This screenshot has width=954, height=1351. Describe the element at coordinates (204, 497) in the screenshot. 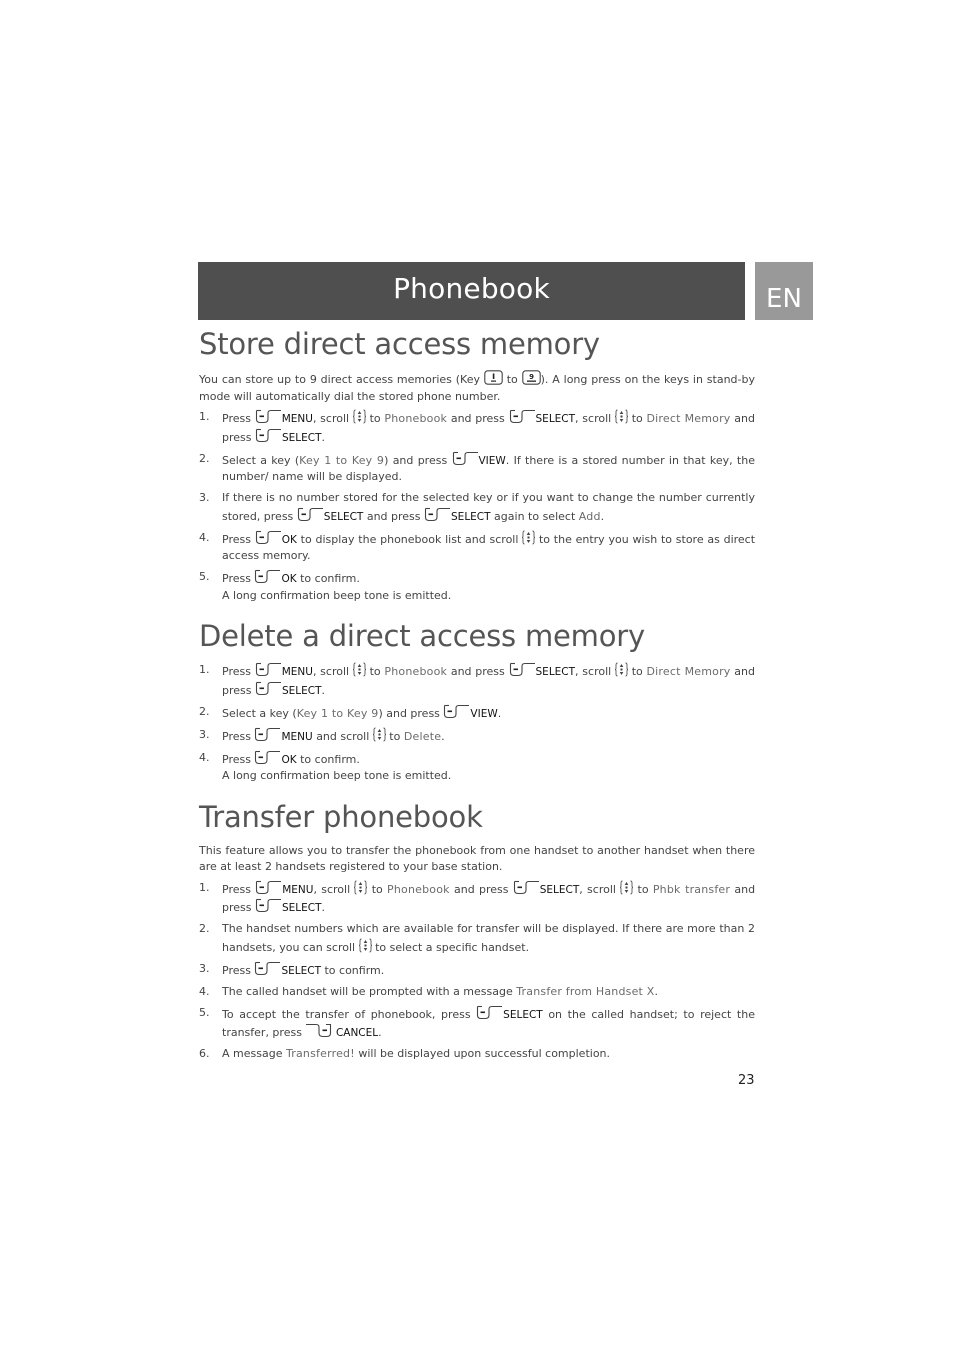

I see `step-number: 3.` at that location.